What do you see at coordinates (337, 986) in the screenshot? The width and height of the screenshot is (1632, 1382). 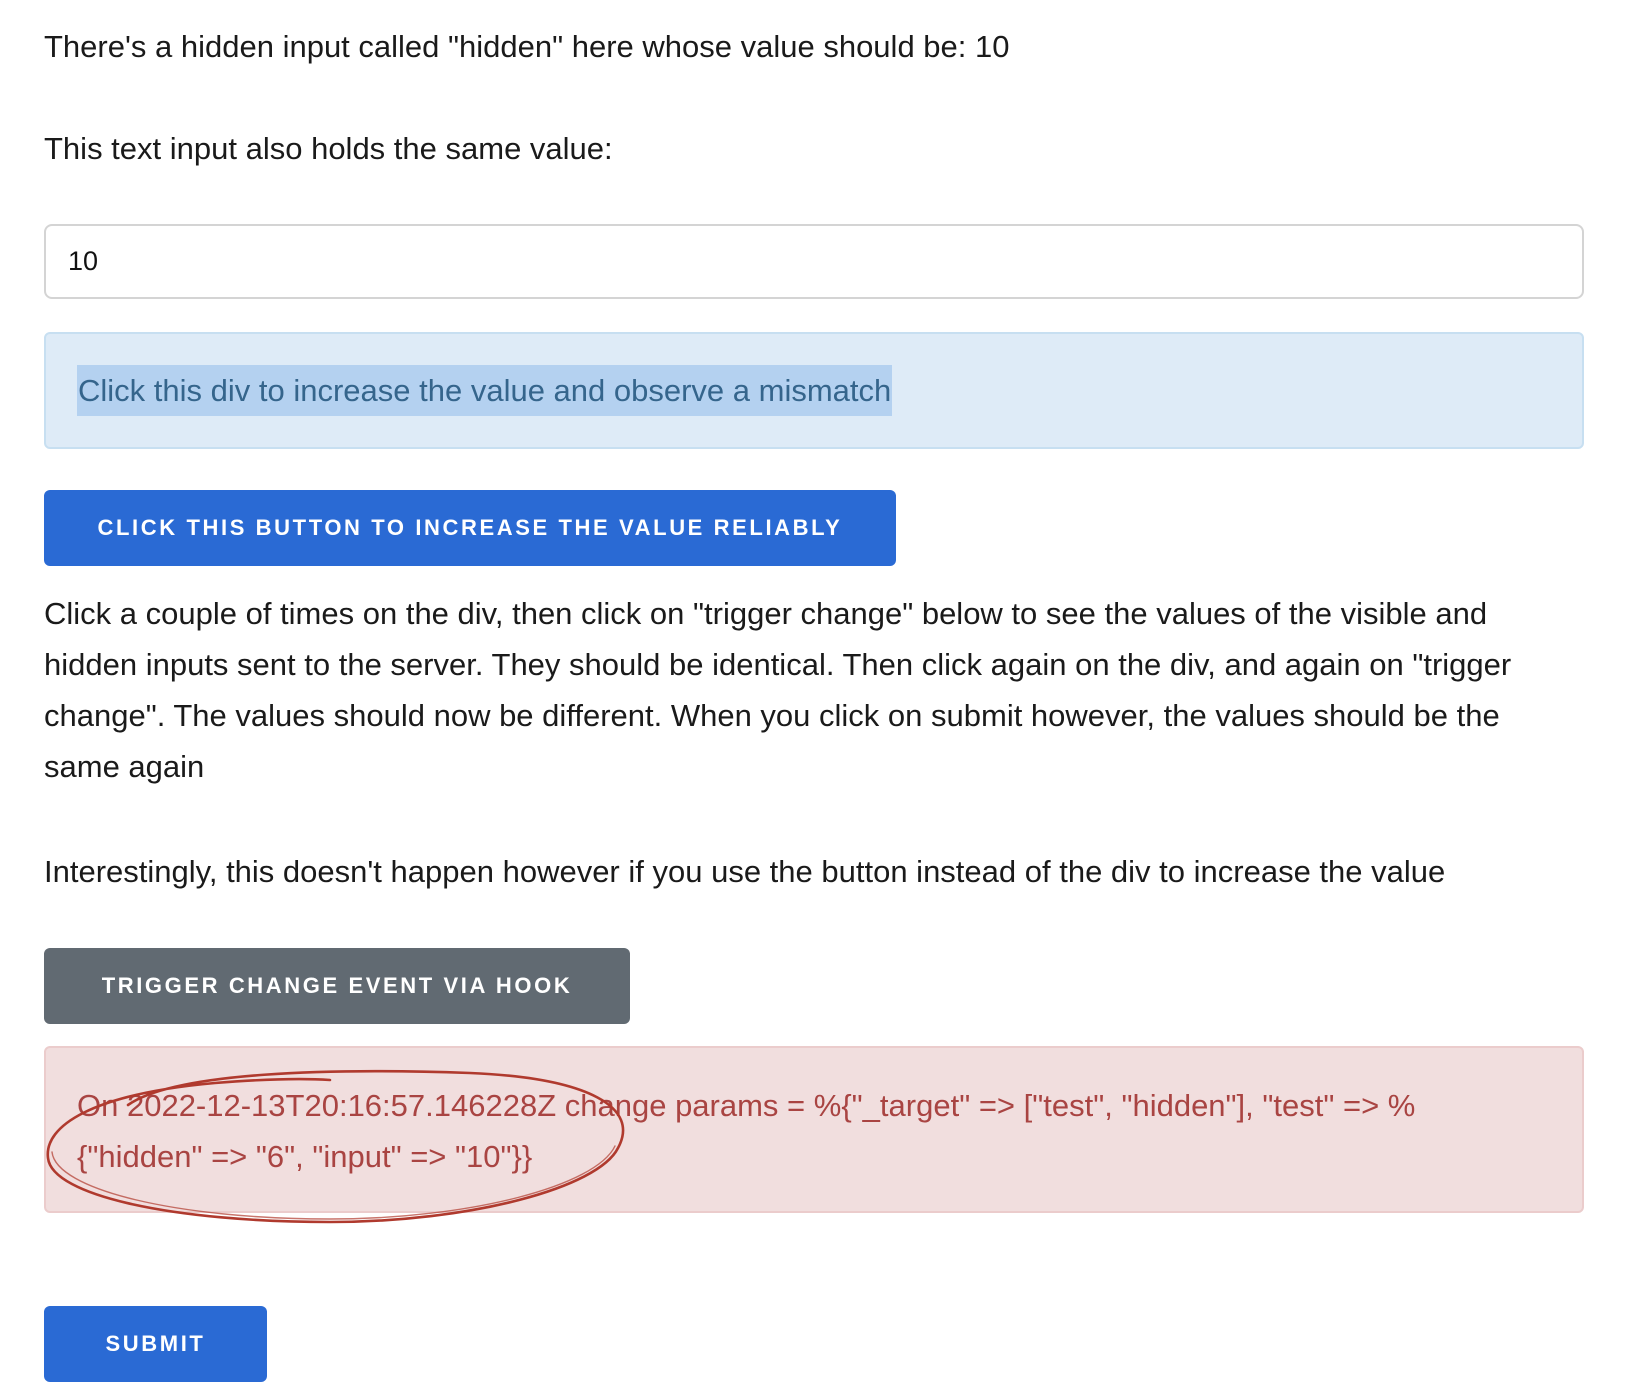 I see `trigger-change-button: TRIGGER CHANGE EVENT VIA HOOK` at bounding box center [337, 986].